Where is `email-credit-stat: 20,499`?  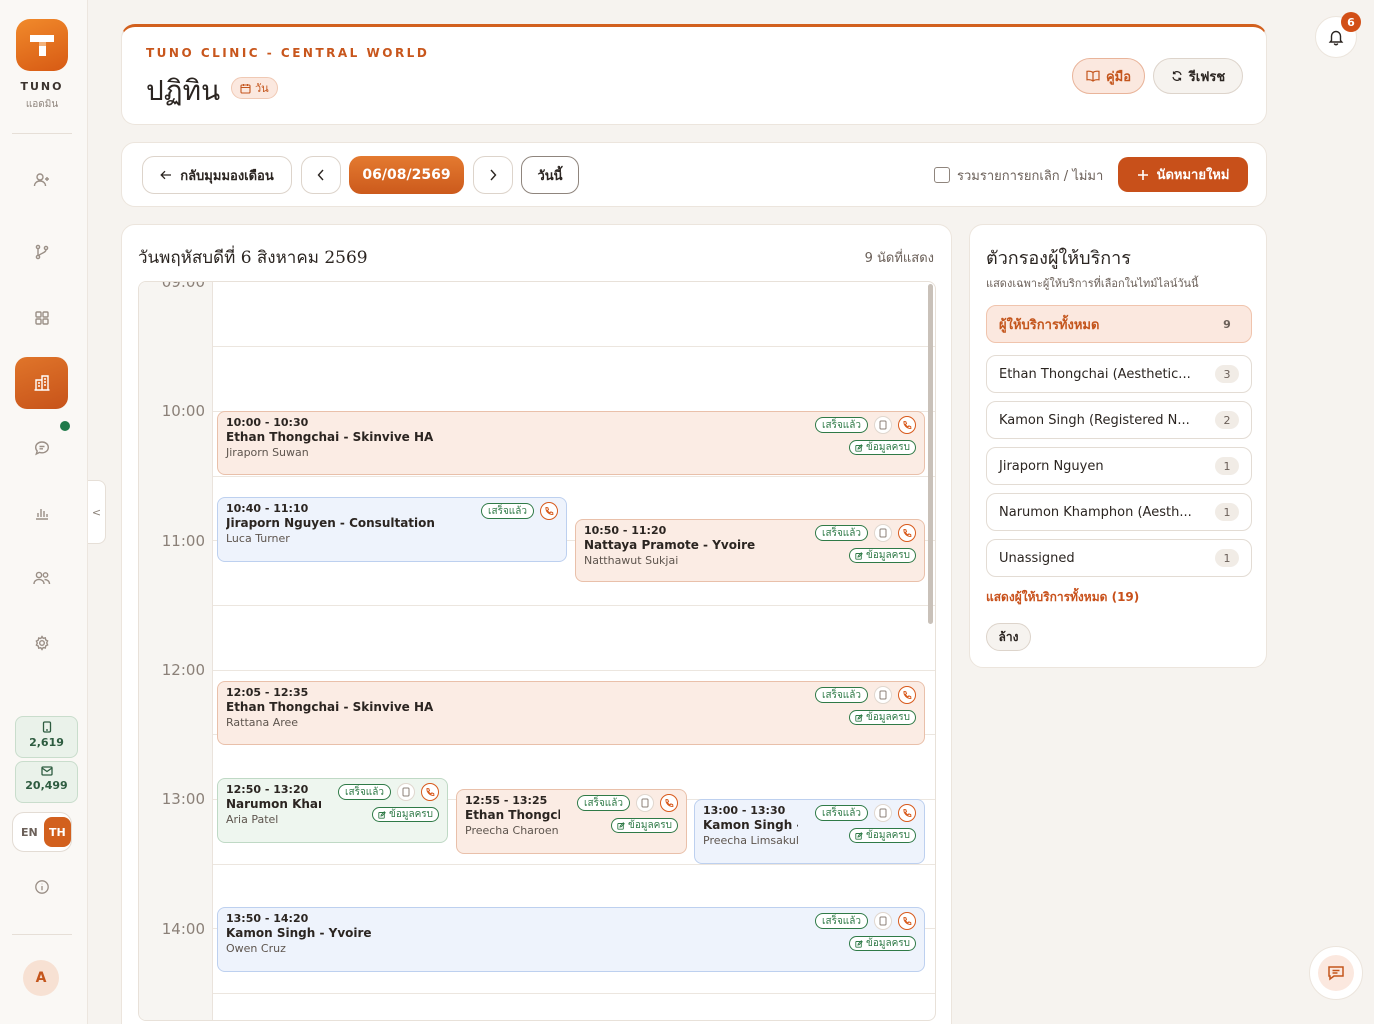 email-credit-stat: 20,499 is located at coordinates (46, 782).